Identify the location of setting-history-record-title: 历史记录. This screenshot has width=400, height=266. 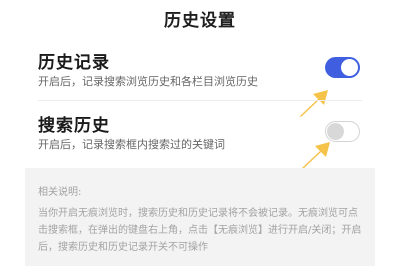
(74, 63).